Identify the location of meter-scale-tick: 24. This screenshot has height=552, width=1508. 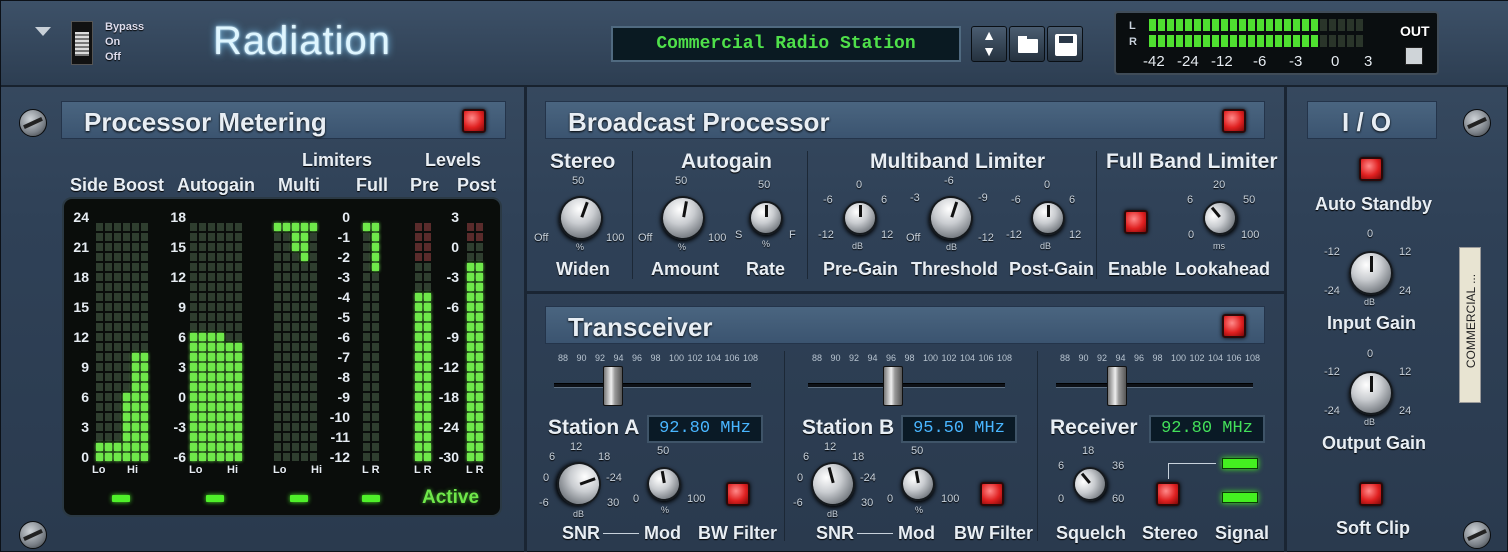
(81, 217).